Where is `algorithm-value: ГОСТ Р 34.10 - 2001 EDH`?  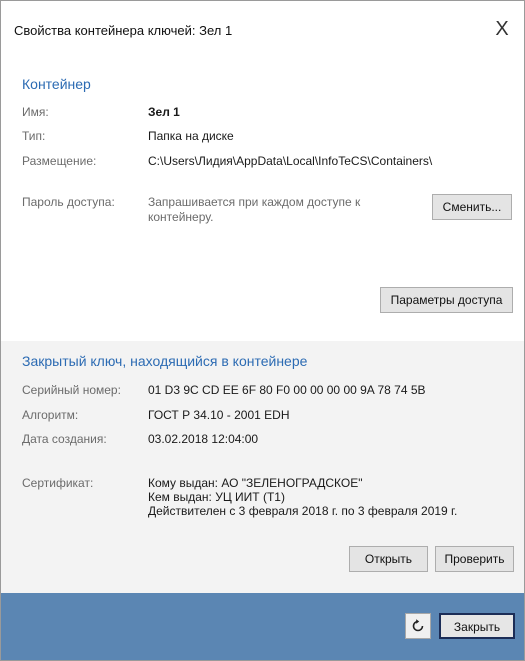 algorithm-value: ГОСТ Р 34.10 - 2001 EDH is located at coordinates (219, 415).